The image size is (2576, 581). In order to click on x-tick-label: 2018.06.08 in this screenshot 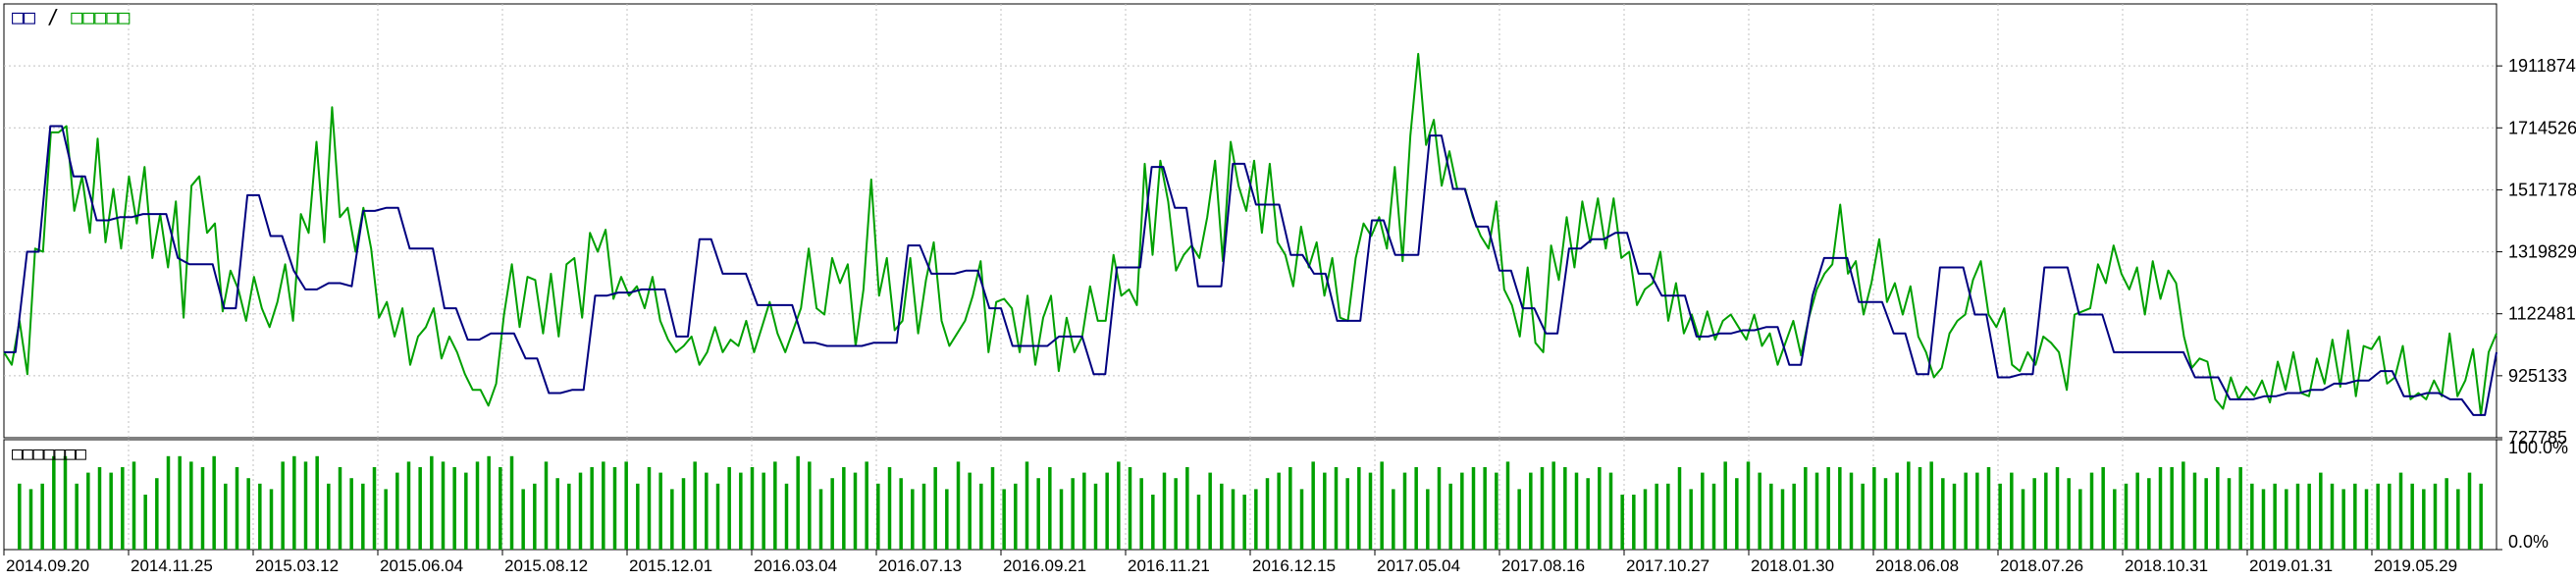, I will do `click(1917, 566)`.